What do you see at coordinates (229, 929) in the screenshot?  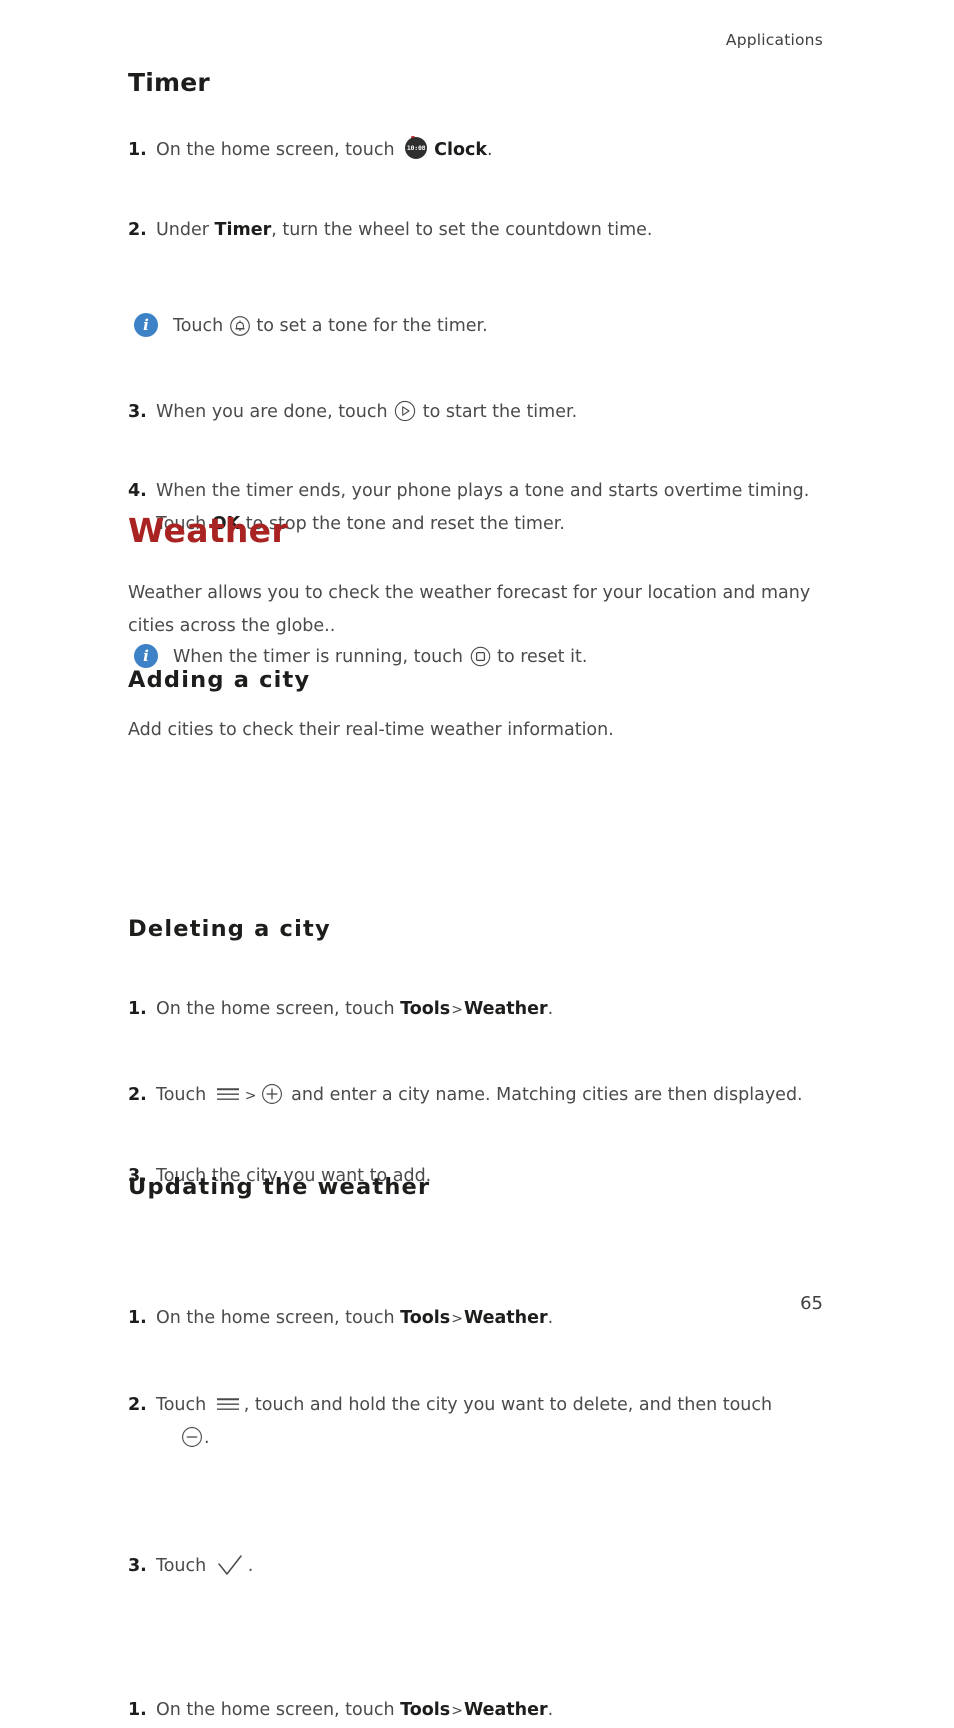 I see `sub-title-deleting-a-city: Deleting a city` at bounding box center [229, 929].